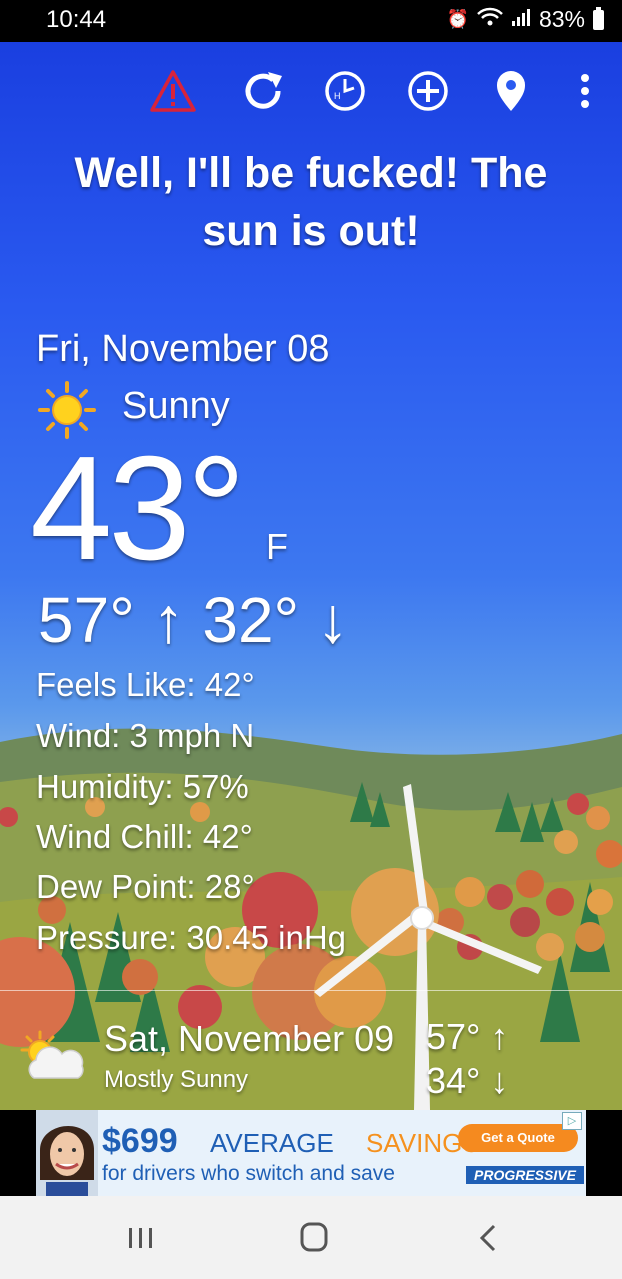 This screenshot has height=1279, width=622. I want to click on ad-brand-logo: PROGRESSIVE, so click(525, 1175).